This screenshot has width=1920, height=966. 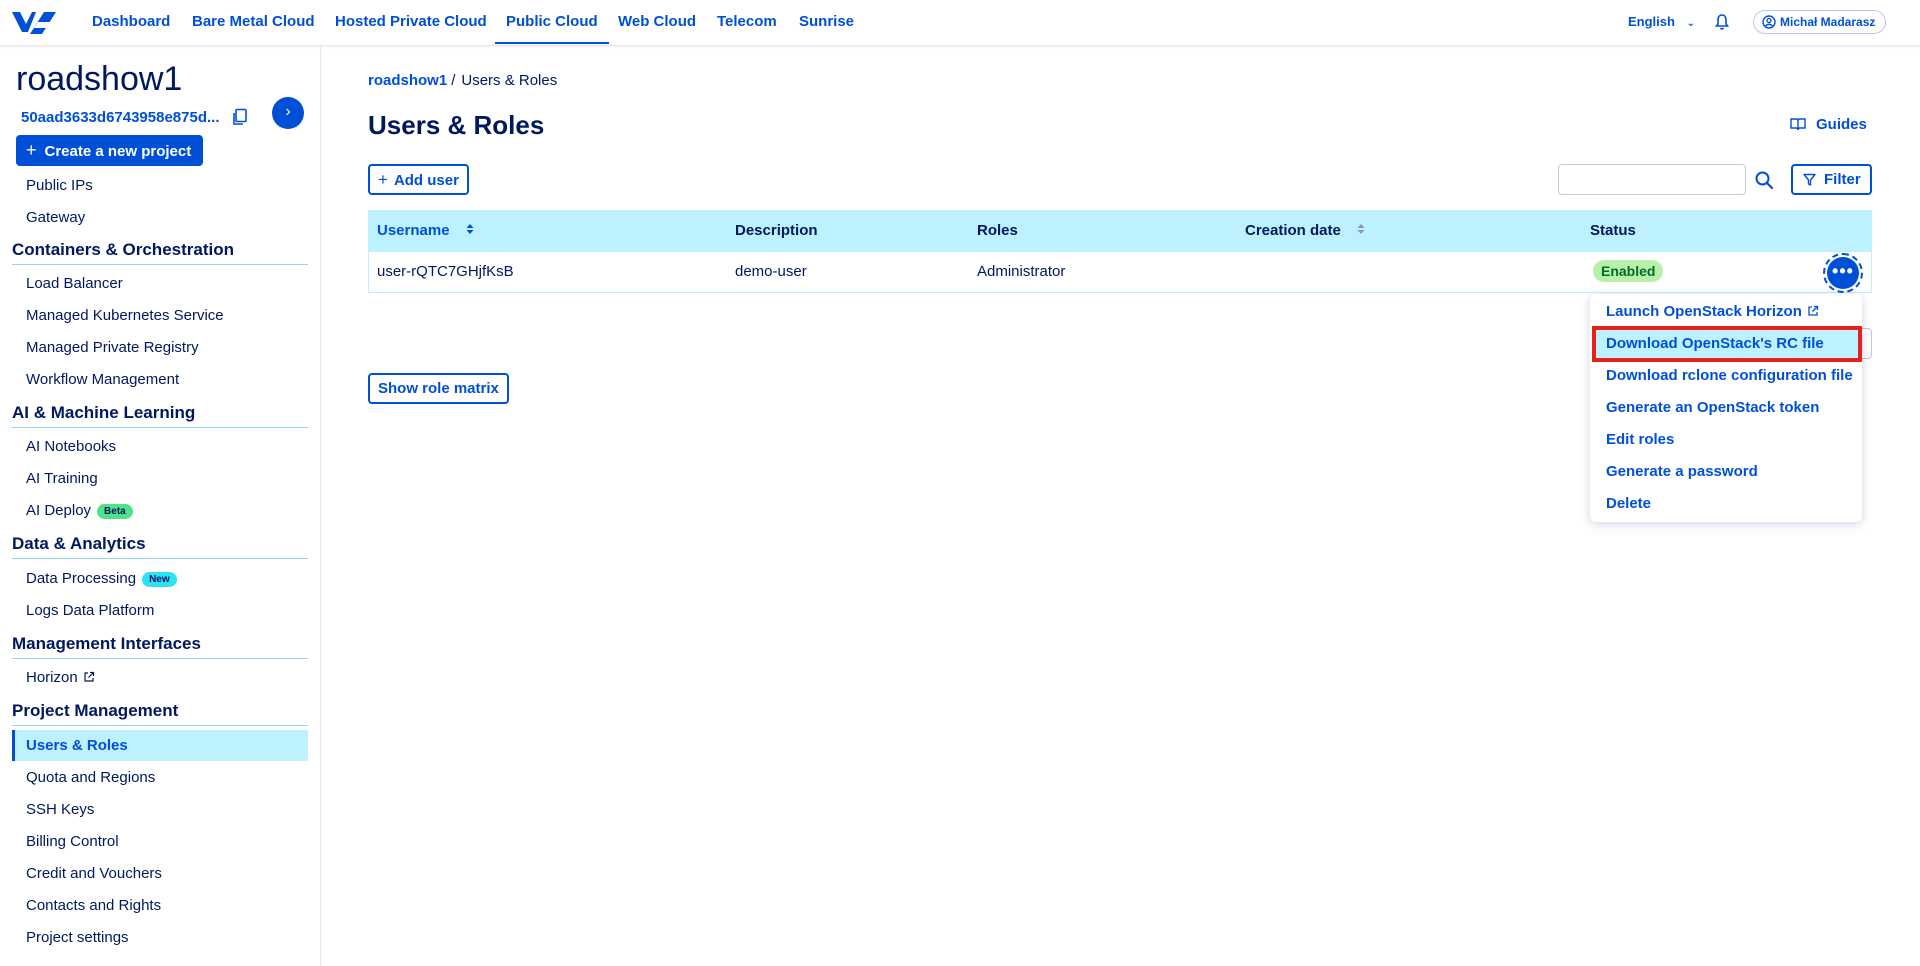 I want to click on project-name: roadshow1, so click(x=99, y=79).